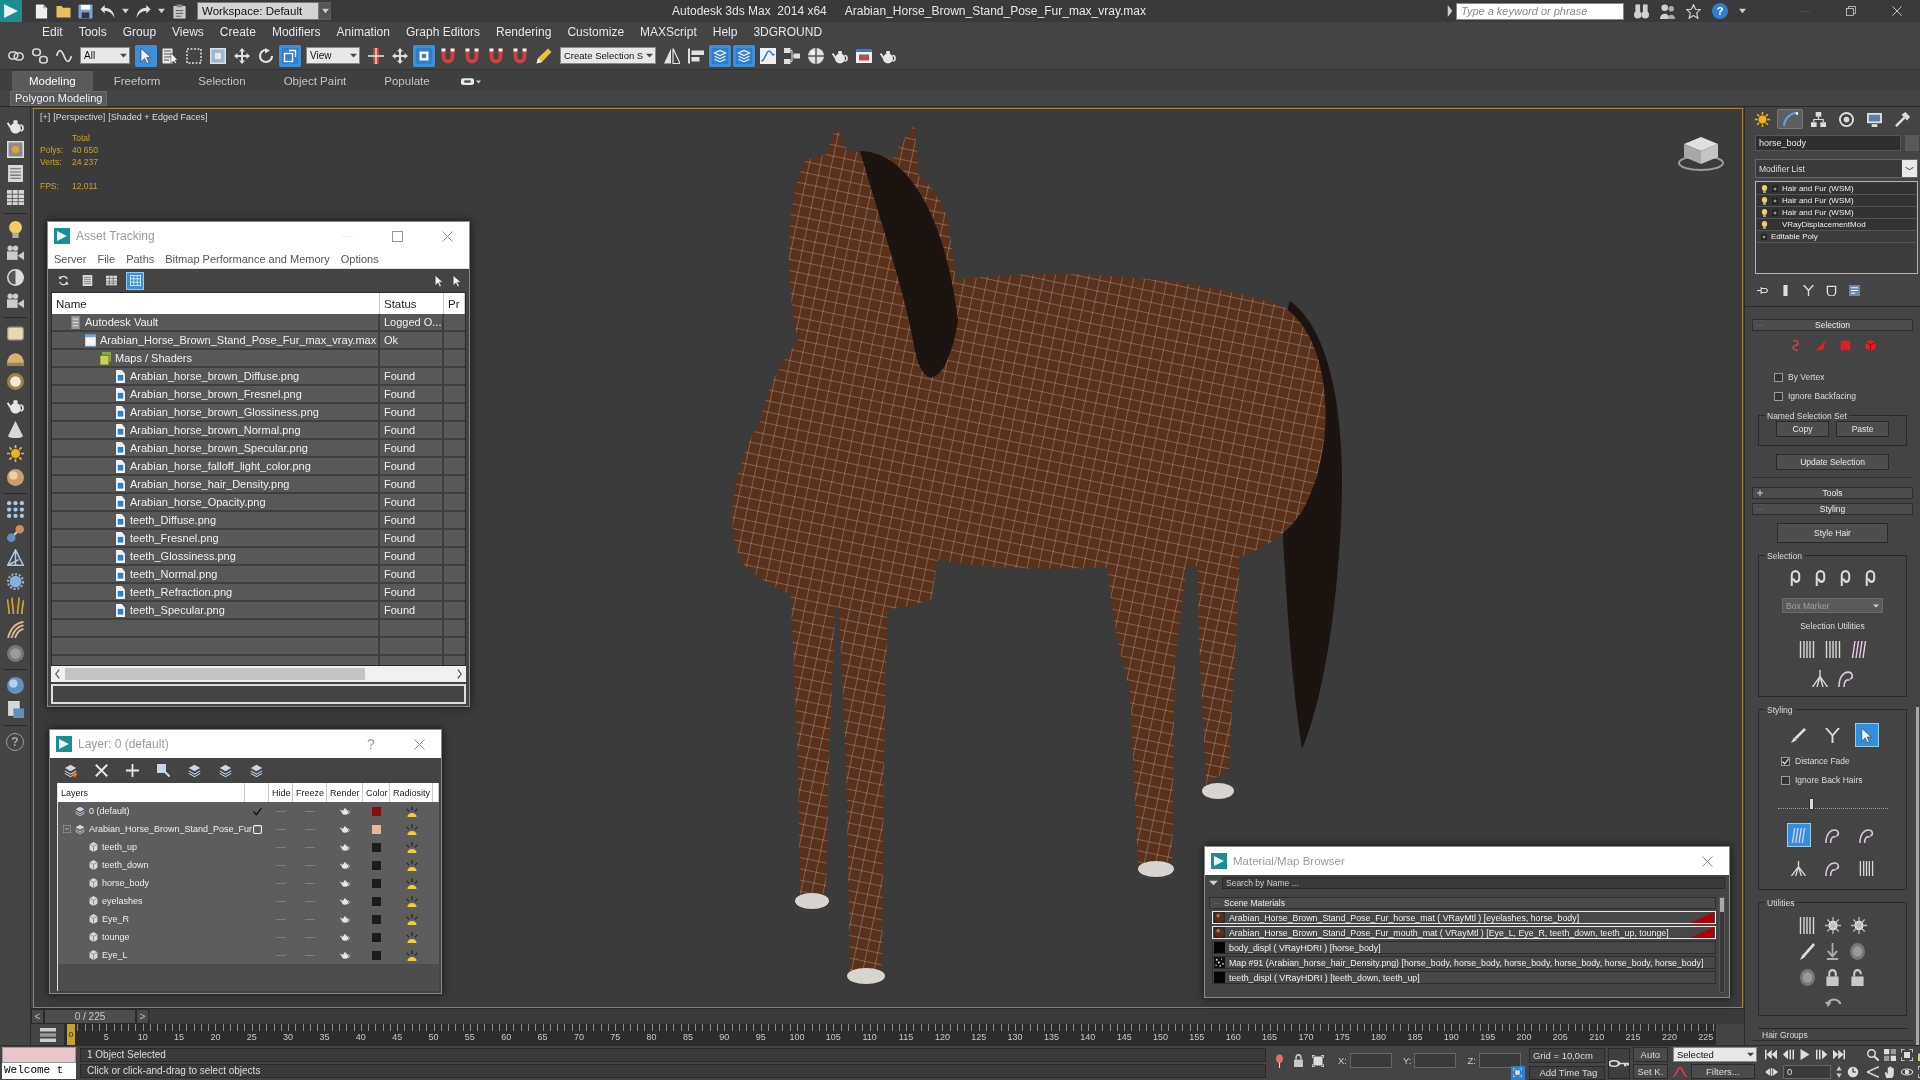 The height and width of the screenshot is (1080, 1920). I want to click on column-header: Status, so click(412, 303).